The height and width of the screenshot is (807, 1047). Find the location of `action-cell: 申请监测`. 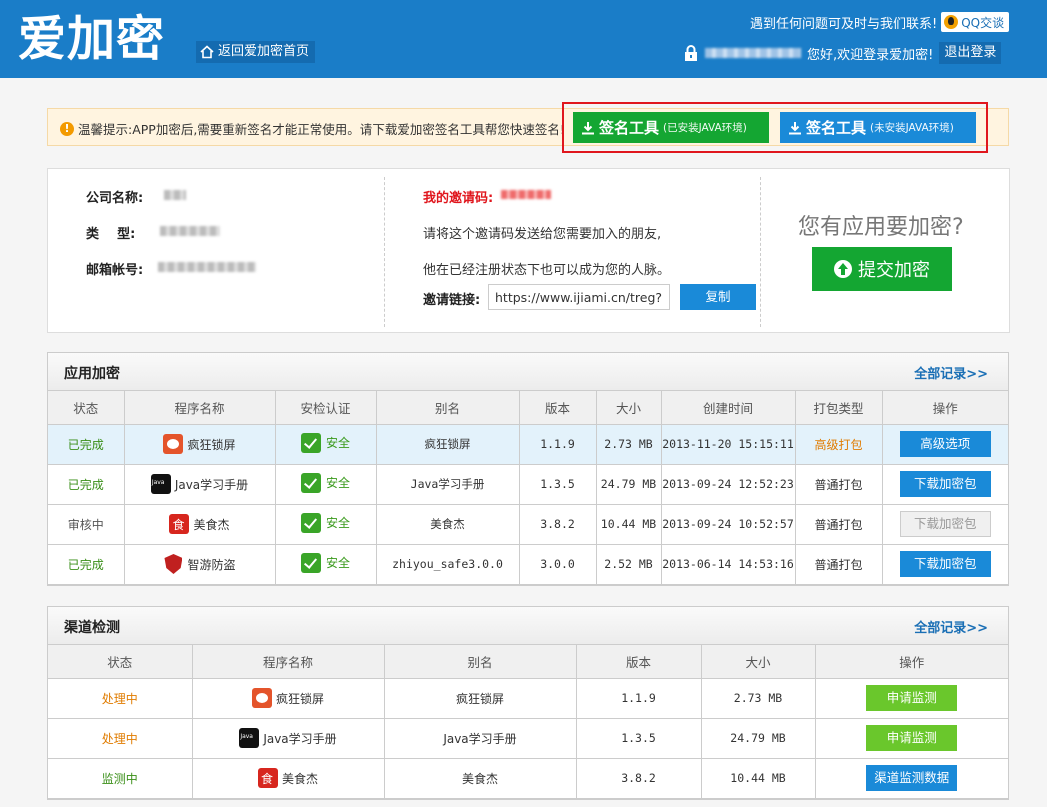

action-cell: 申请监测 is located at coordinates (911, 698).